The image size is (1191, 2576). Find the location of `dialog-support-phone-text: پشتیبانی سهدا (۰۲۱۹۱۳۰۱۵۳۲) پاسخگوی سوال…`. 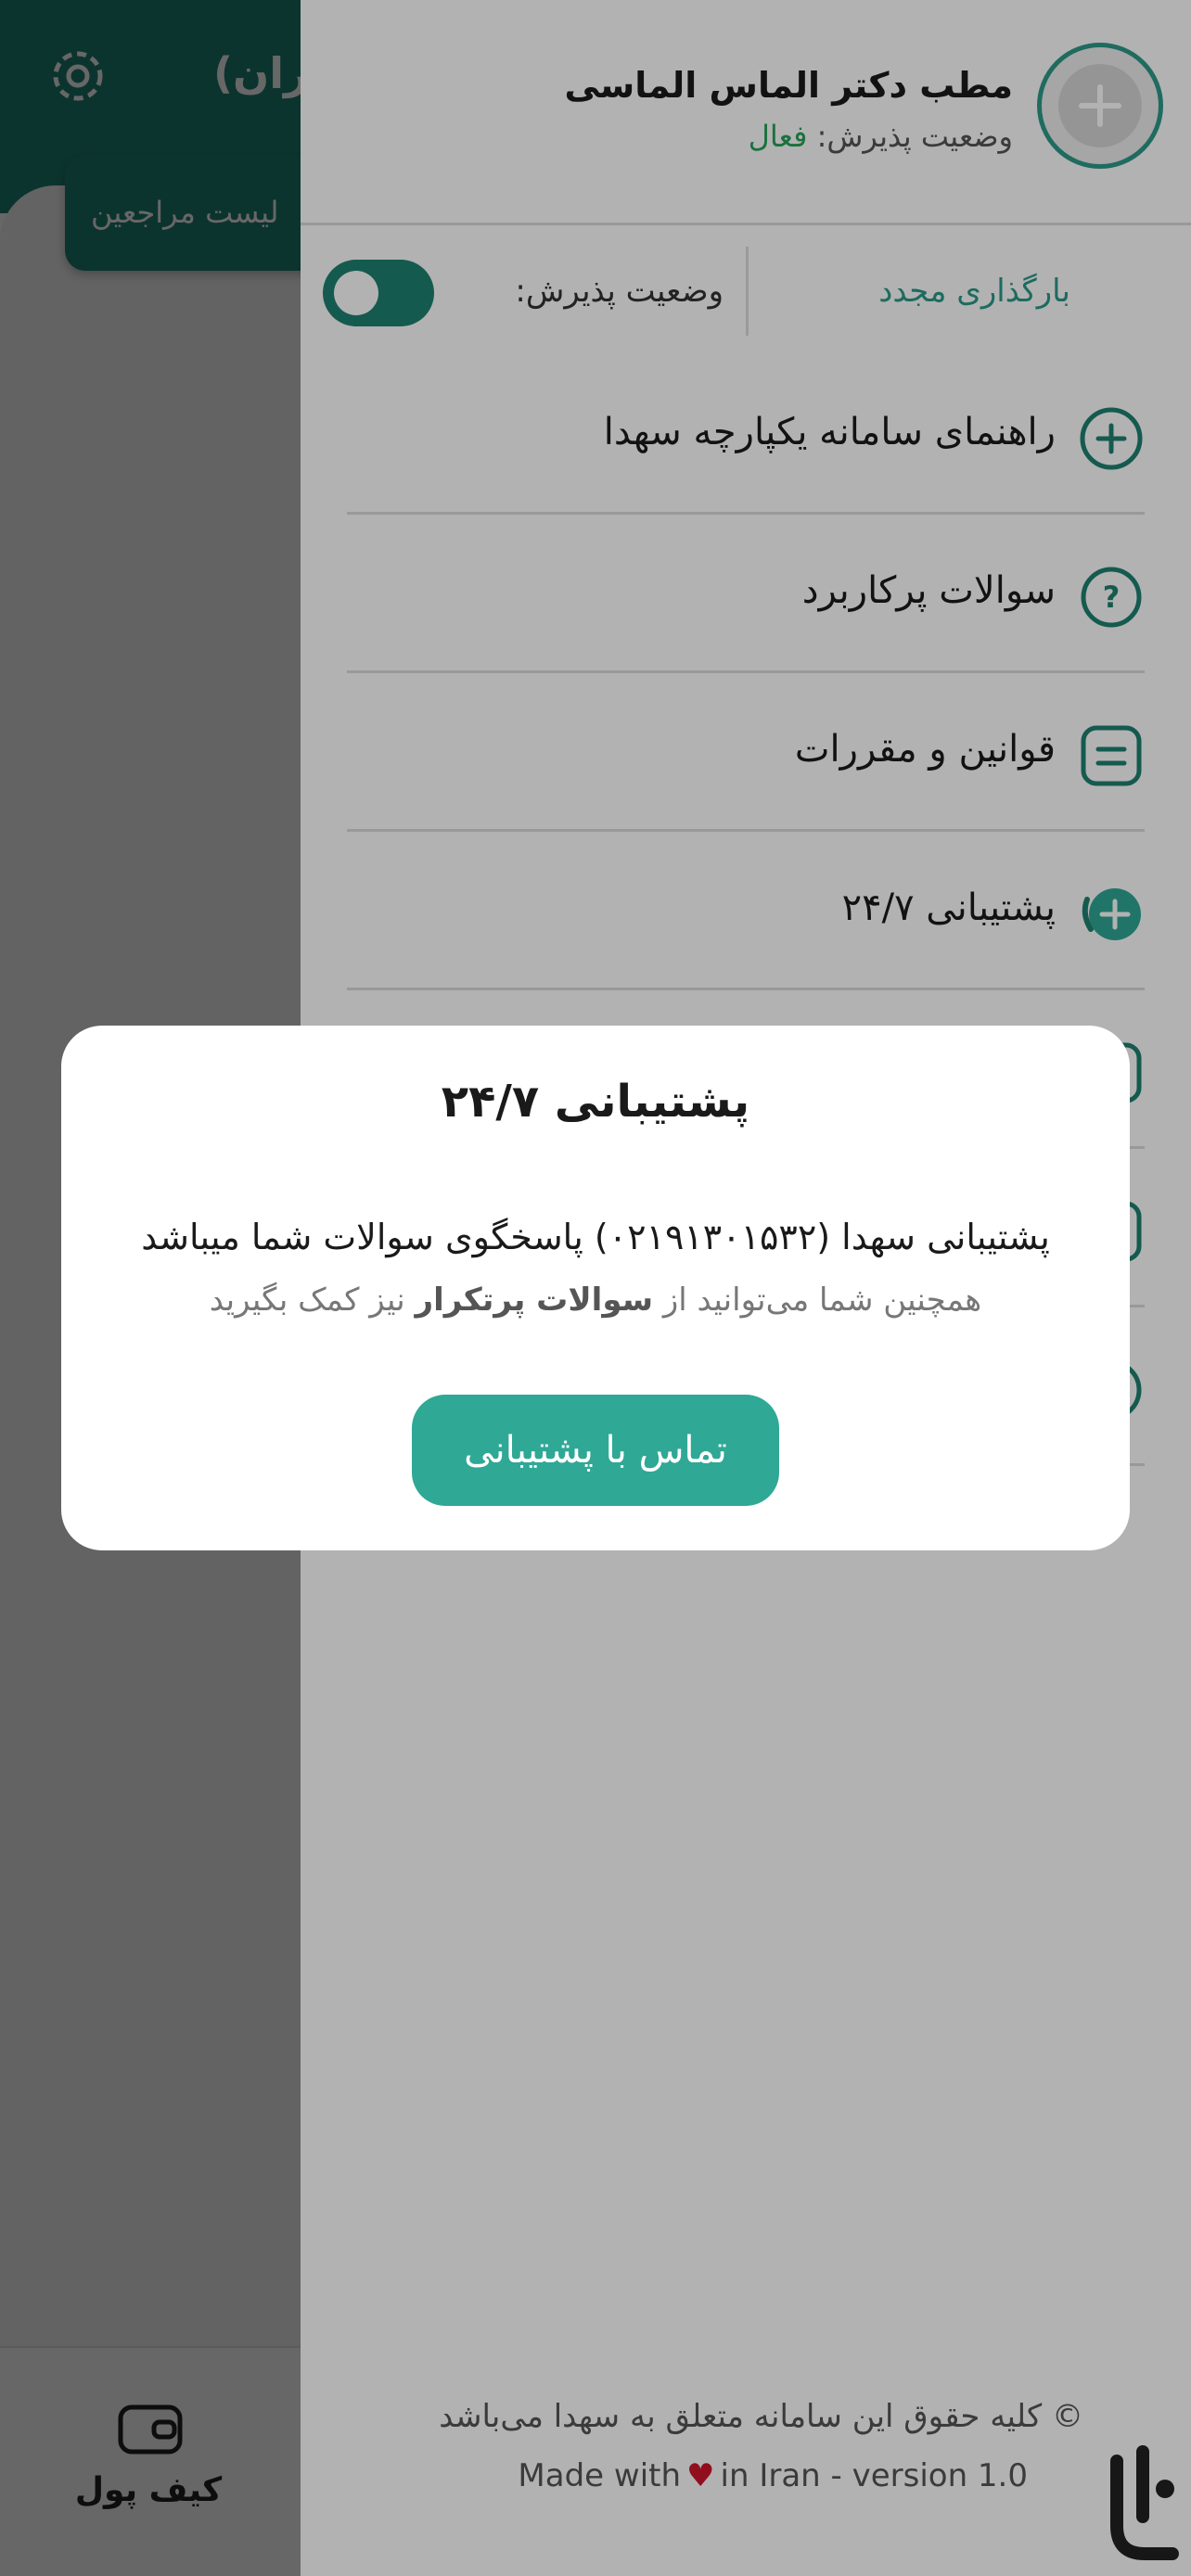

dialog-support-phone-text: پشتیبانی سهدا (۰۲۱۹۱۳۰۱۵۳۲) پاسخگوی سوال… is located at coordinates (595, 1237).